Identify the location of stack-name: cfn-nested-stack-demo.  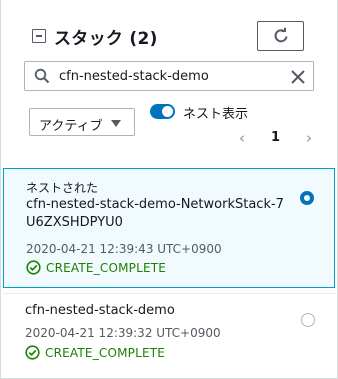
(100, 310).